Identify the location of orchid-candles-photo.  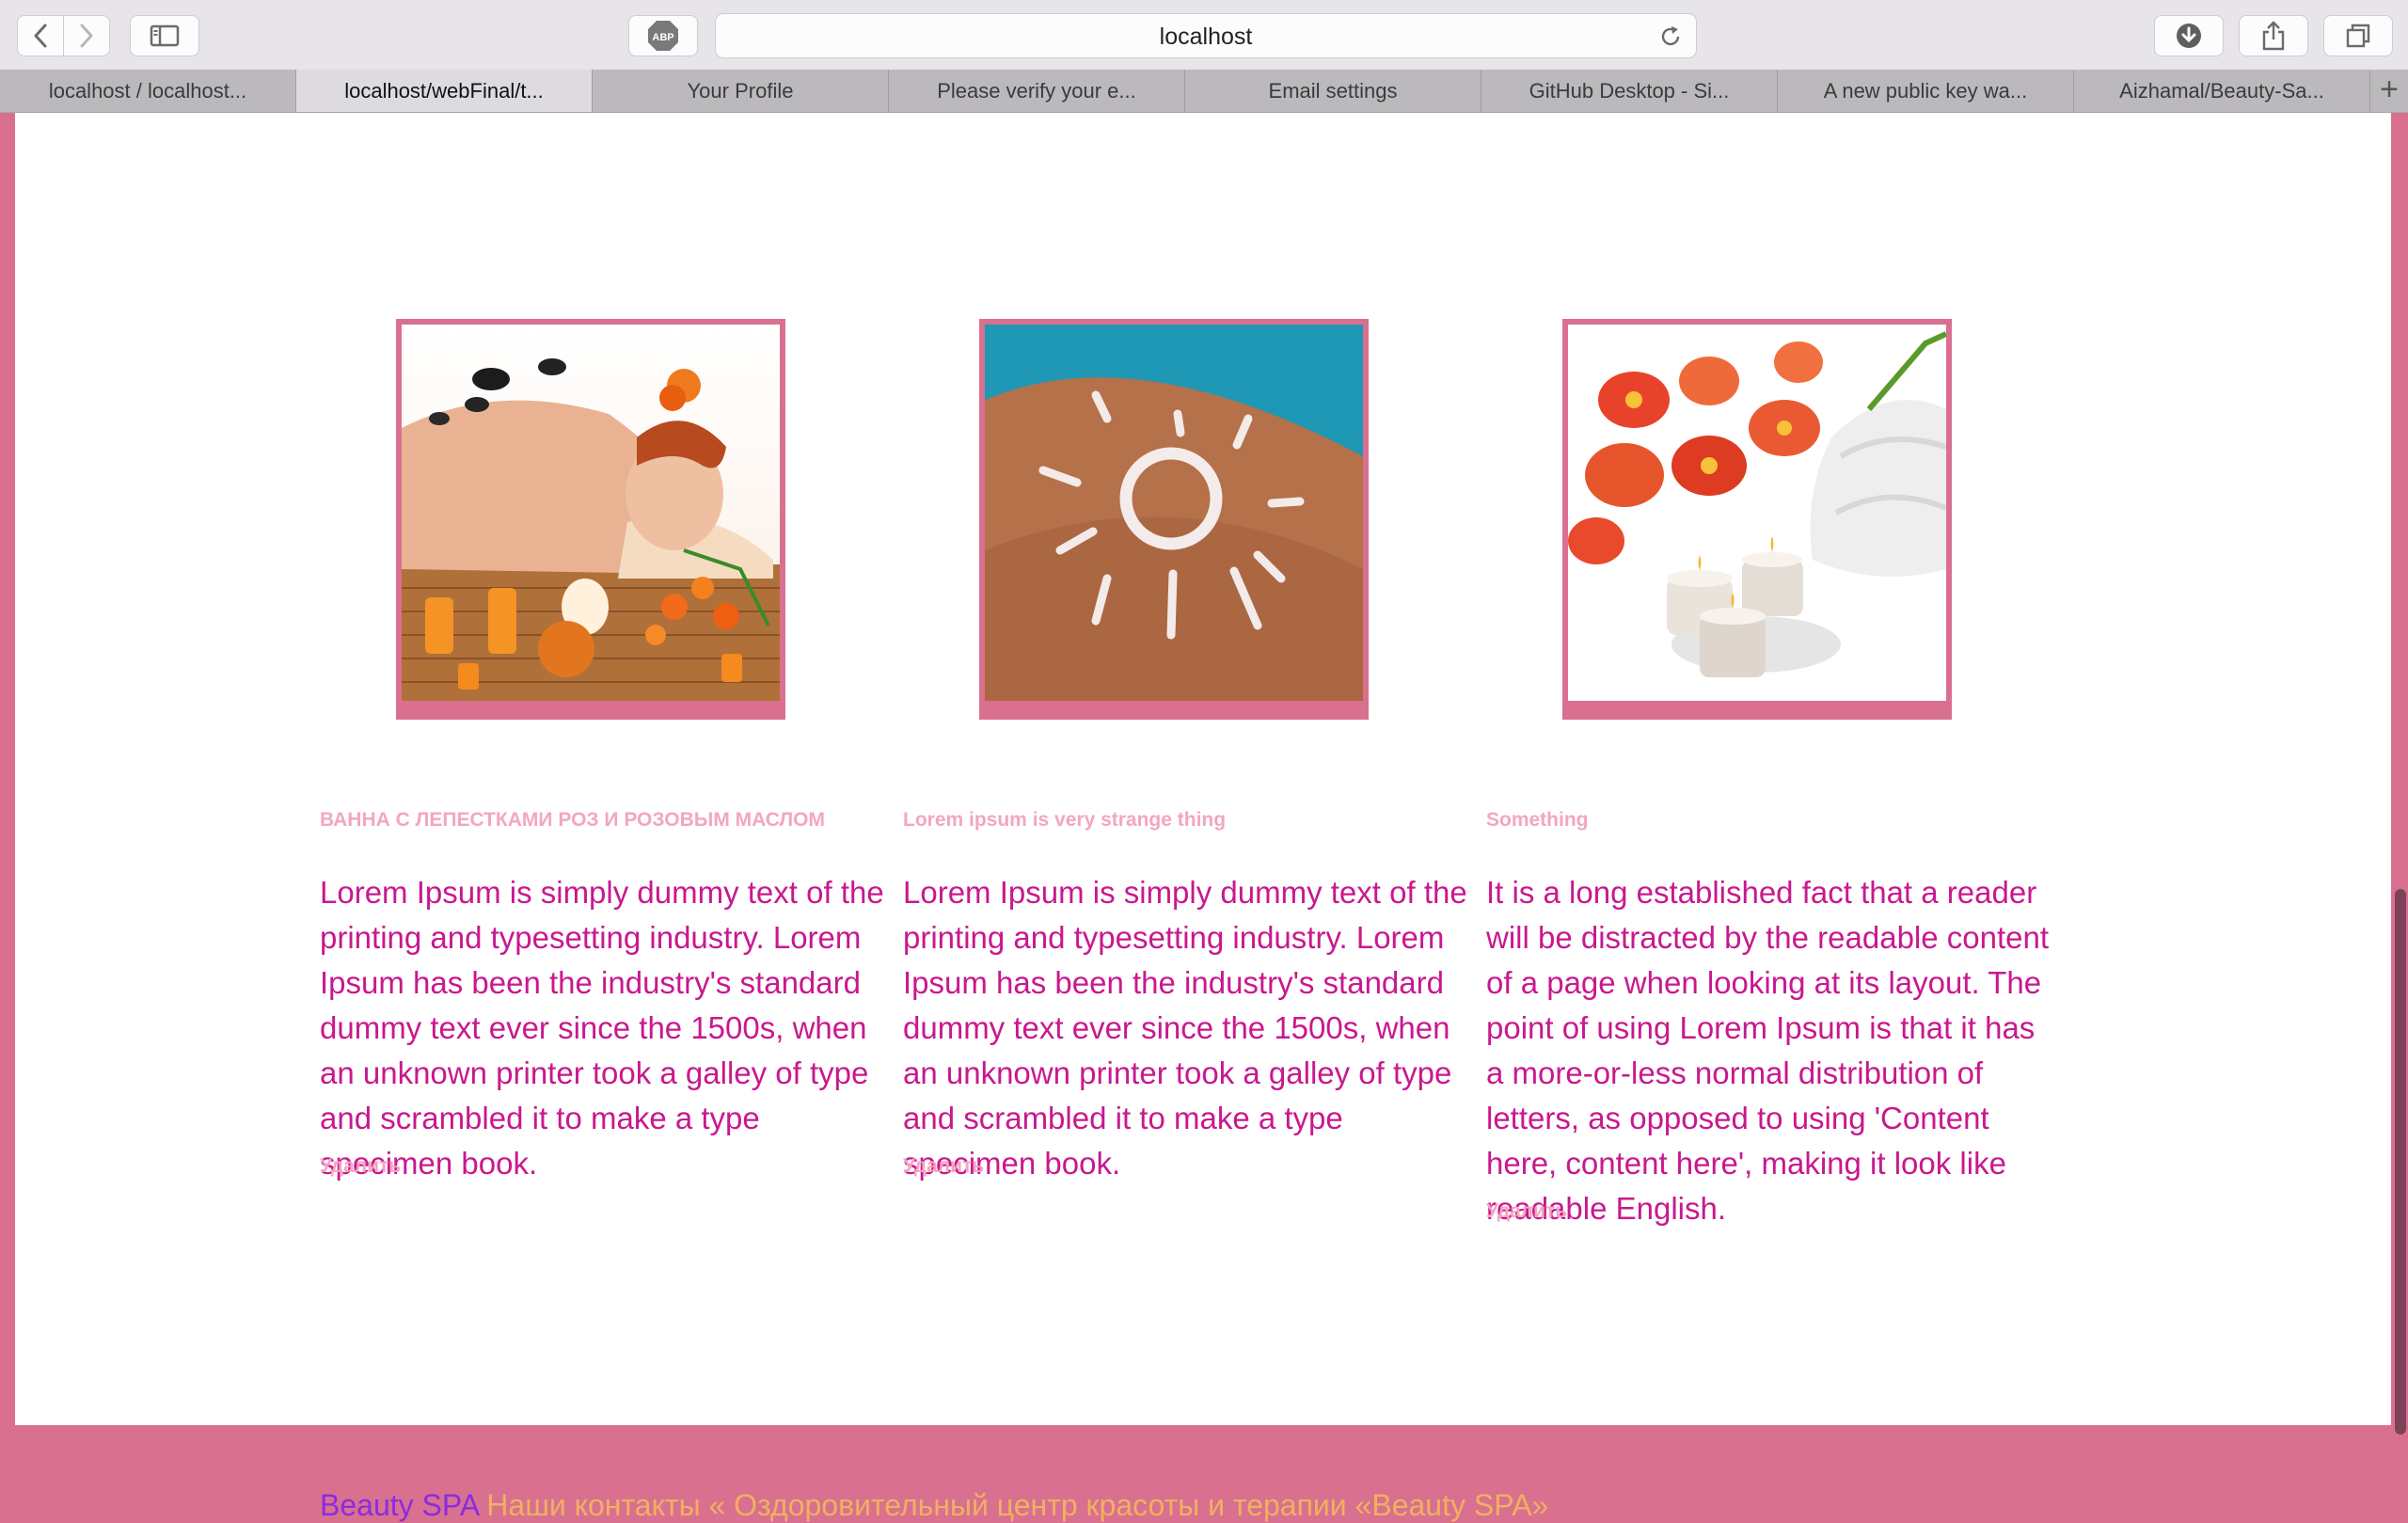
(1757, 513).